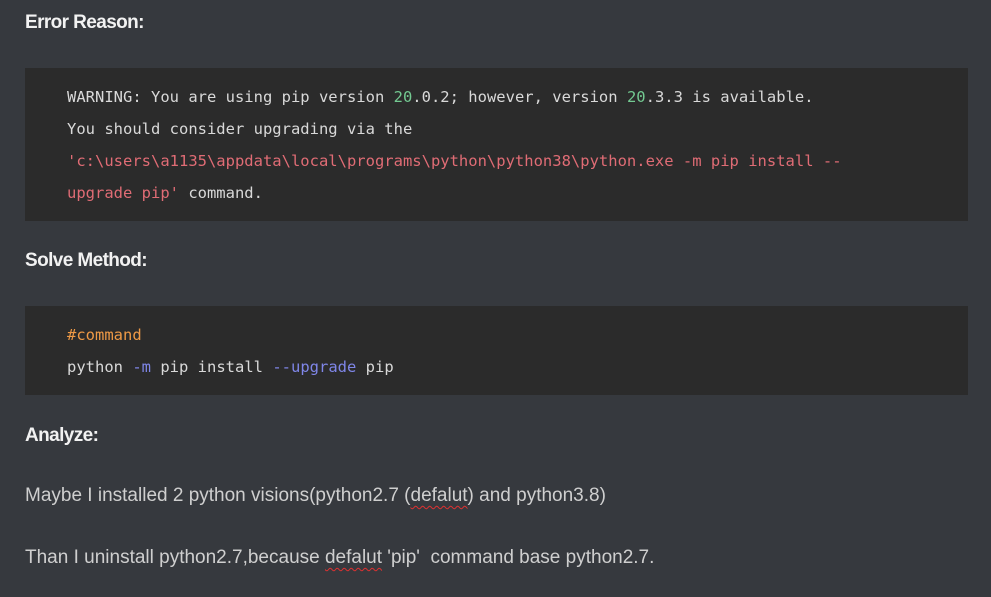 The image size is (991, 597). I want to click on code-text: command., so click(220, 193).